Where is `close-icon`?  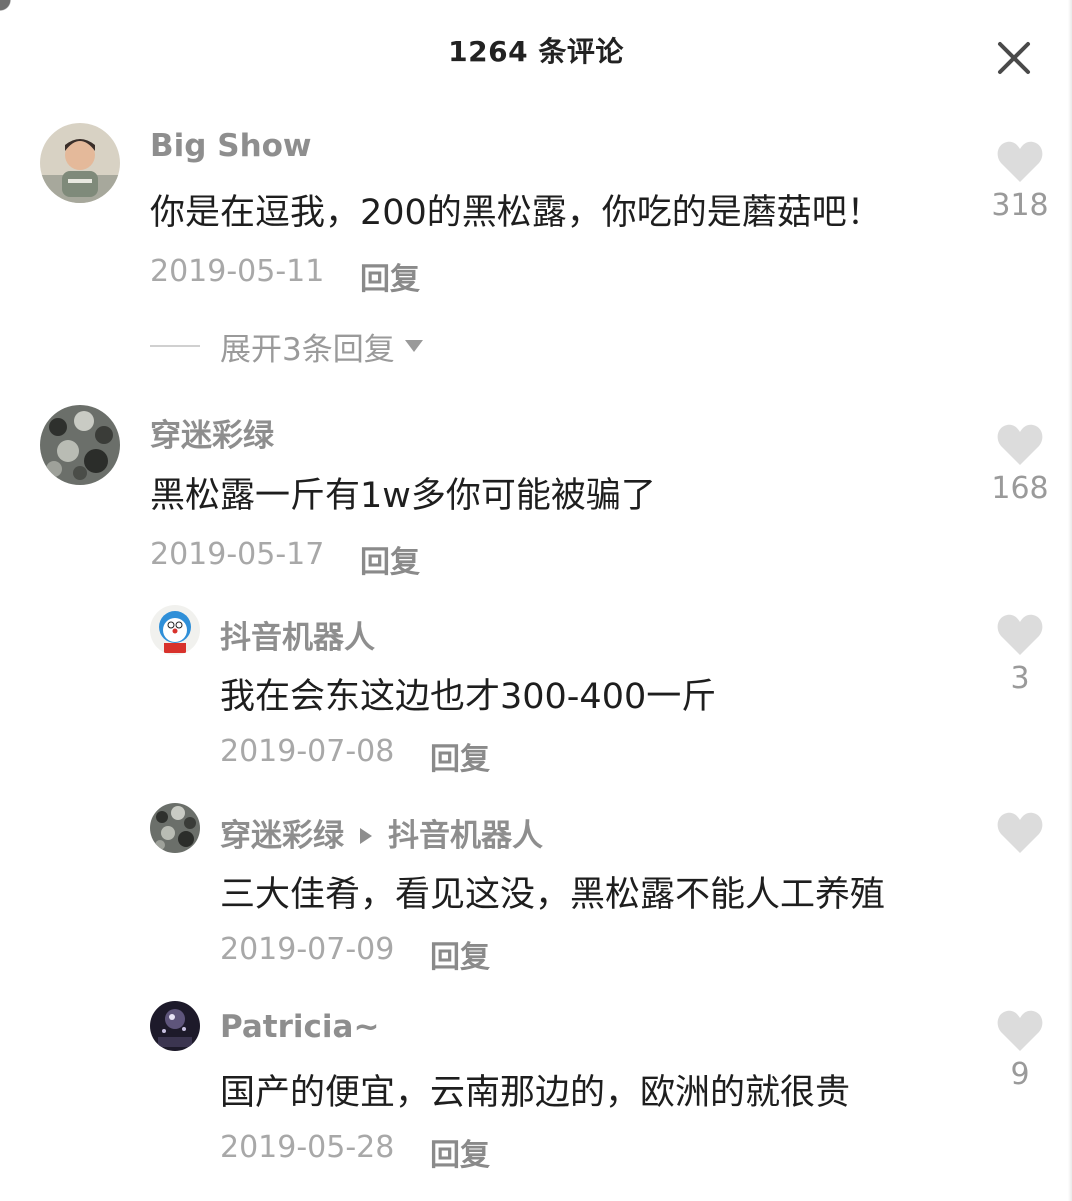
close-icon is located at coordinates (1014, 58).